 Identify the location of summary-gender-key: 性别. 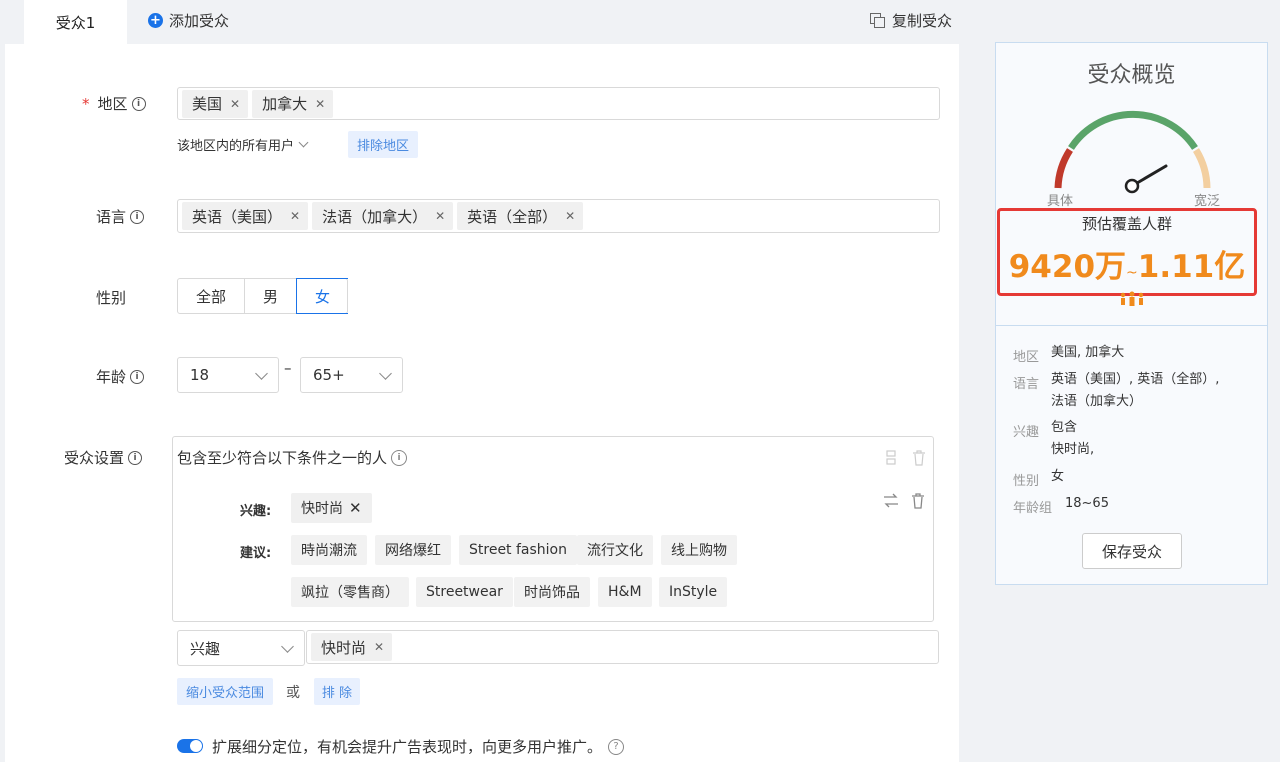
(1026, 481).